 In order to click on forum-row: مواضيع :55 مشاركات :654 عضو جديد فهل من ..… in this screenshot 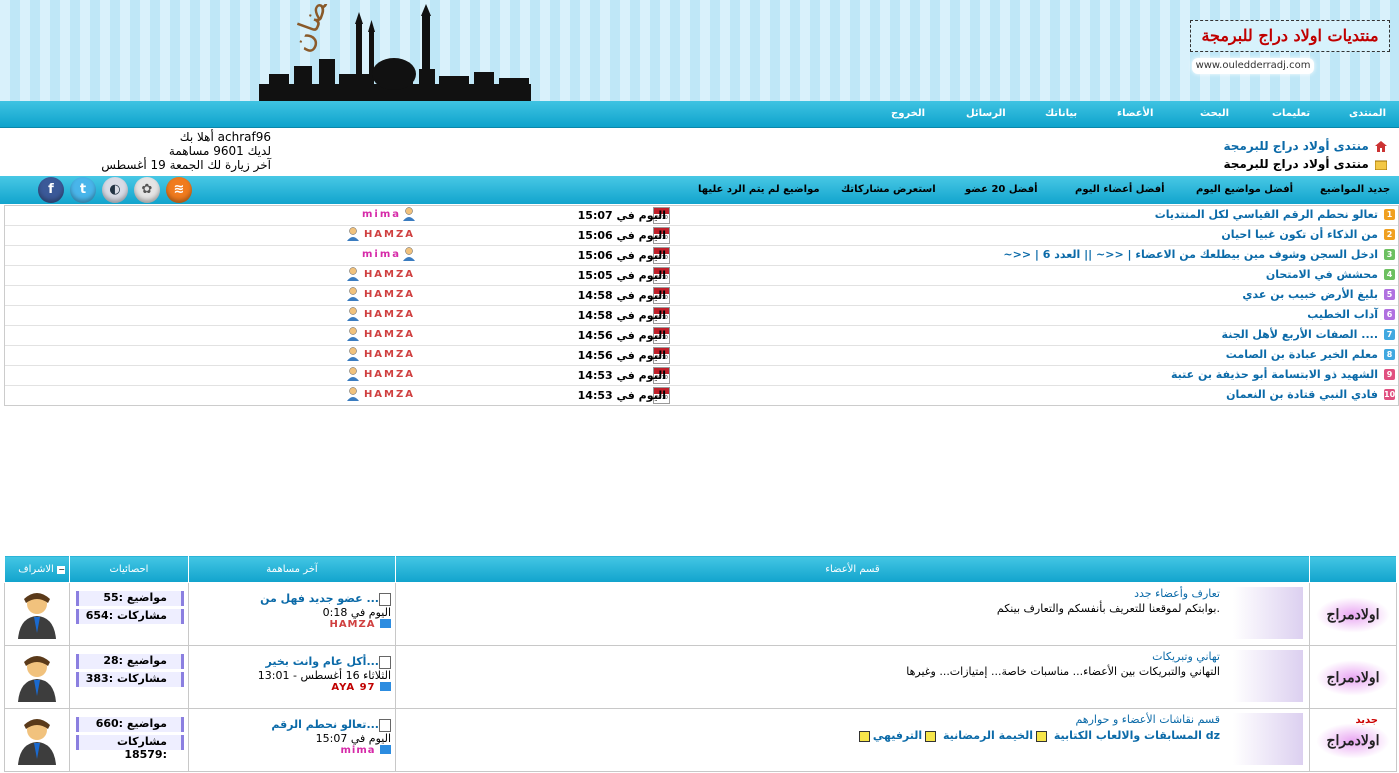, I will do `click(700, 614)`.